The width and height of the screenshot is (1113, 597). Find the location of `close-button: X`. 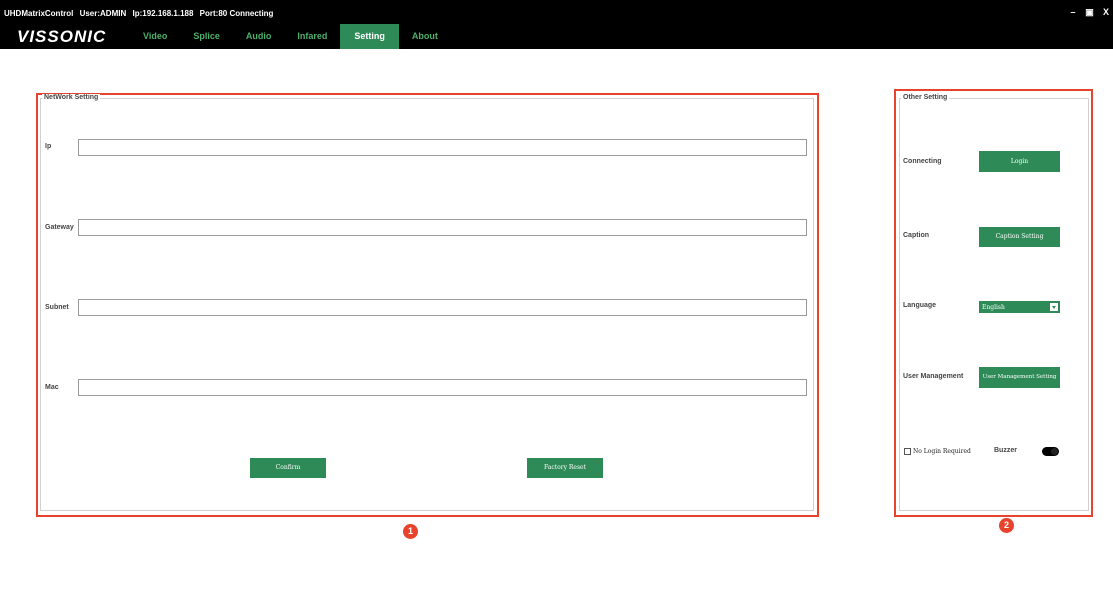

close-button: X is located at coordinates (1106, 12).